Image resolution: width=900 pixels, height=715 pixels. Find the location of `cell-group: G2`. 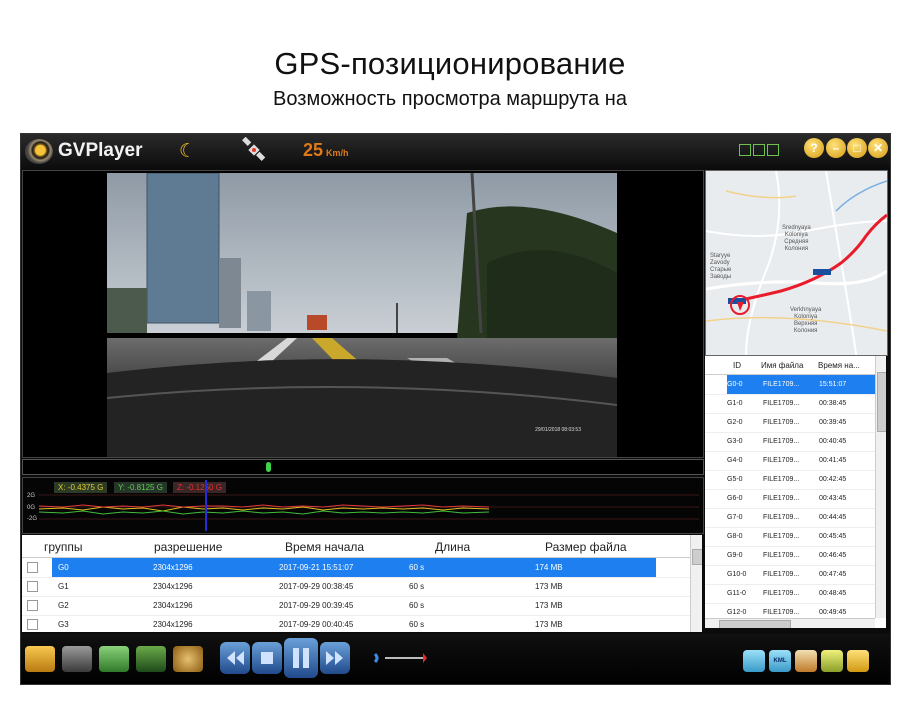

cell-group: G2 is located at coordinates (63, 605).